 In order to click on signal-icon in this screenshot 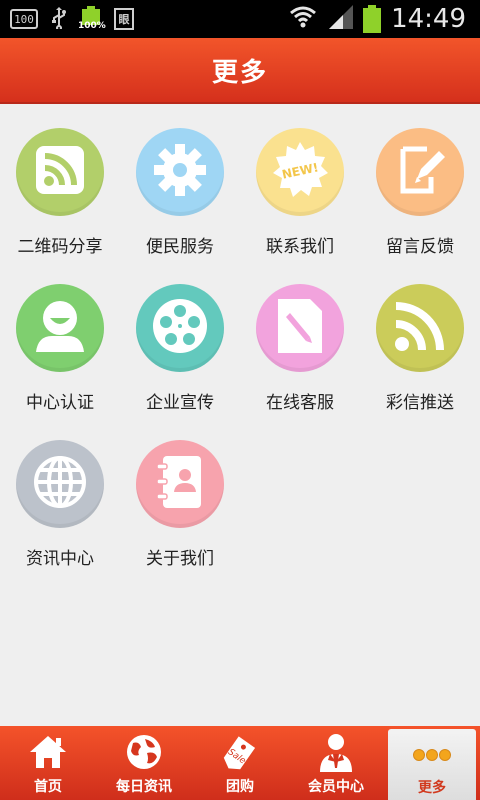, I will do `click(340, 19)`.